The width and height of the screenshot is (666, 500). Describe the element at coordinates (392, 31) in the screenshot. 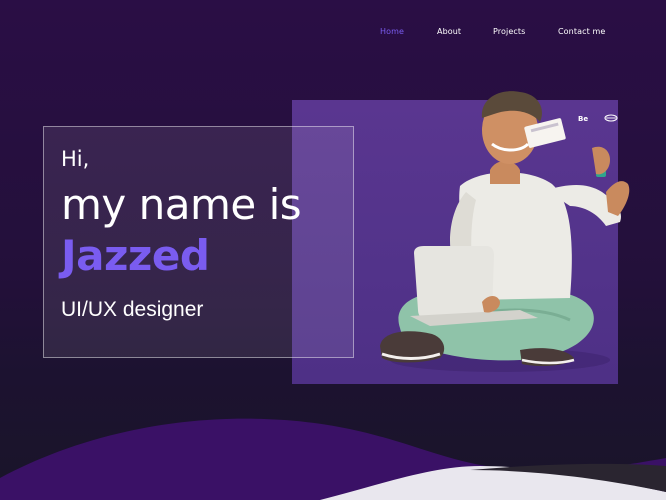

I see `nav-home: Home` at that location.